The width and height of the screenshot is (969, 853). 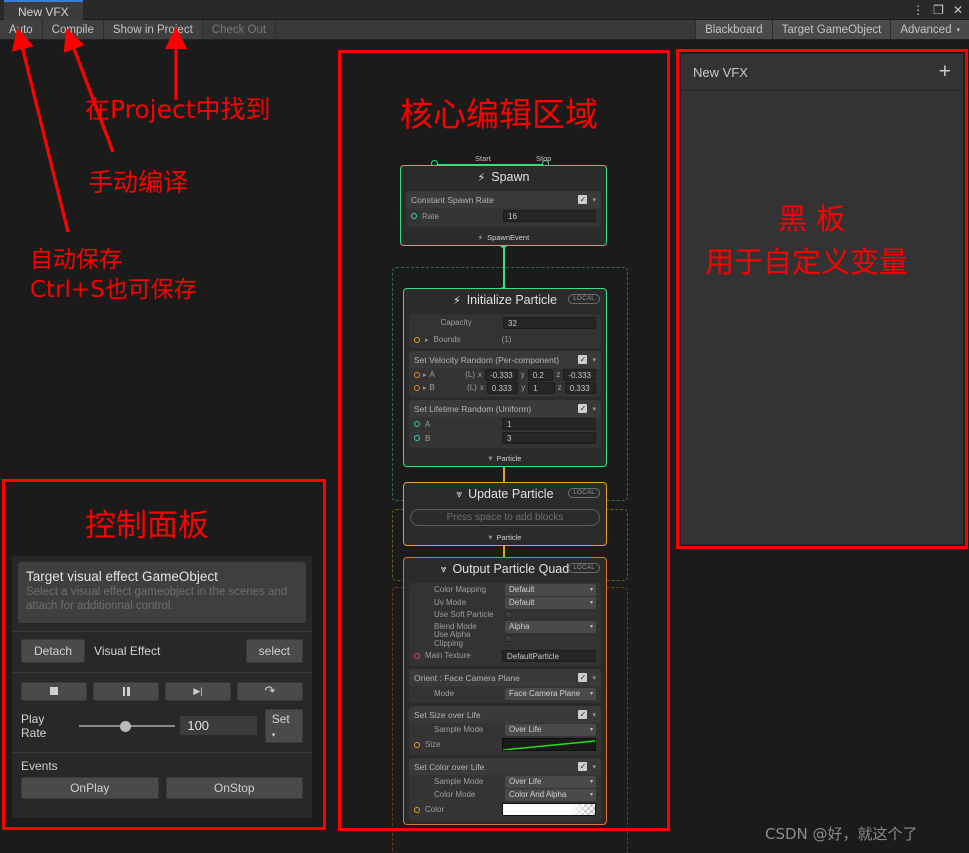 What do you see at coordinates (452, 638) in the screenshot?
I see `use-alpha-clipping-label: Use Alpha Clipping` at bounding box center [452, 638].